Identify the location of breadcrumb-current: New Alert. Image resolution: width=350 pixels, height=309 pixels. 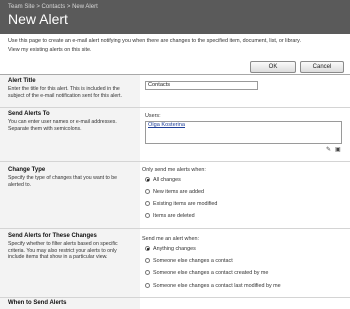
(85, 7).